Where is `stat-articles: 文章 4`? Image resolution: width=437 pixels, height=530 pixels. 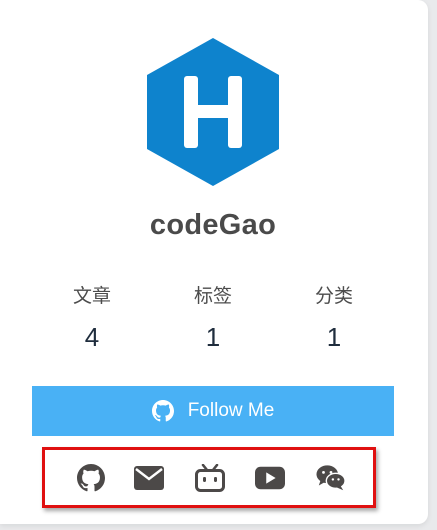
stat-articles: 文章 4 is located at coordinates (92, 318).